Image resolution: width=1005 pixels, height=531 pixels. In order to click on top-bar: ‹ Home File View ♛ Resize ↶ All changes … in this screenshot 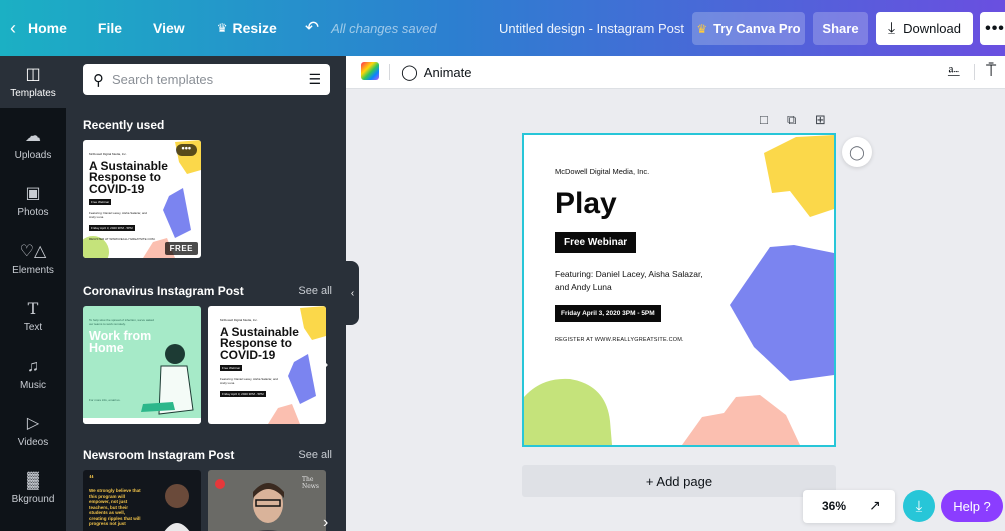, I will do `click(502, 28)`.